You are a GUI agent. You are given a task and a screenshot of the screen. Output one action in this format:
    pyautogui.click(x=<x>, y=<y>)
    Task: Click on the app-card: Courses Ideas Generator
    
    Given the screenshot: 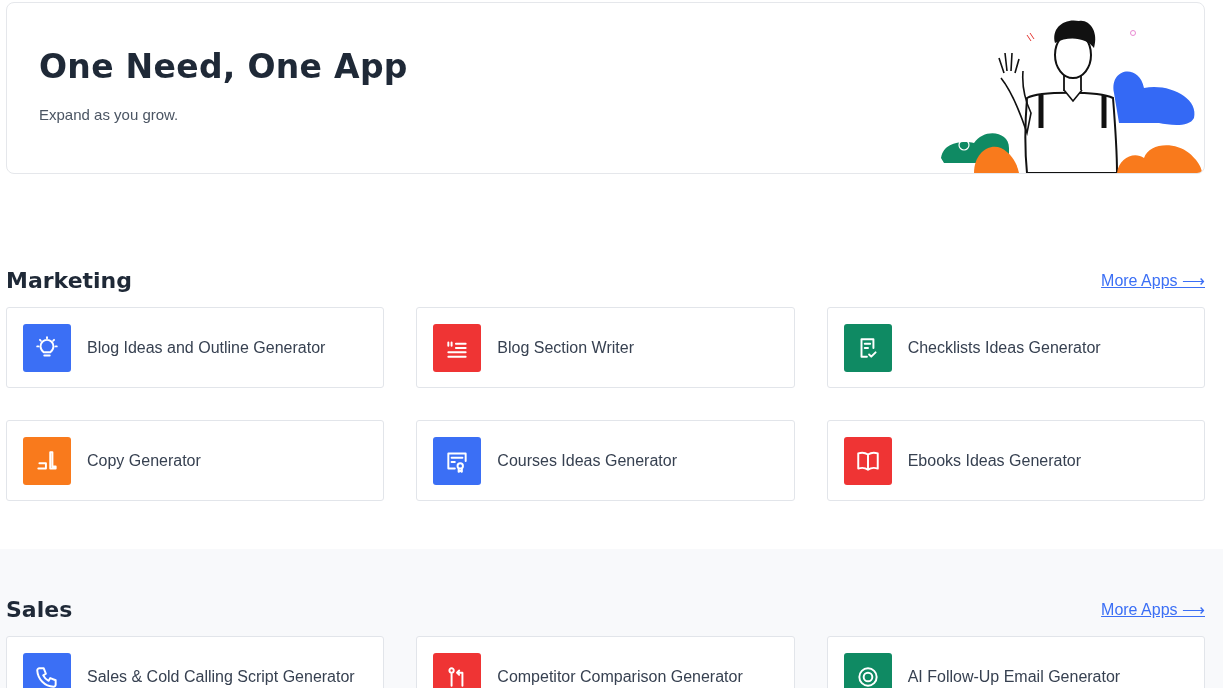 What is the action you would take?
    pyautogui.click(x=605, y=460)
    